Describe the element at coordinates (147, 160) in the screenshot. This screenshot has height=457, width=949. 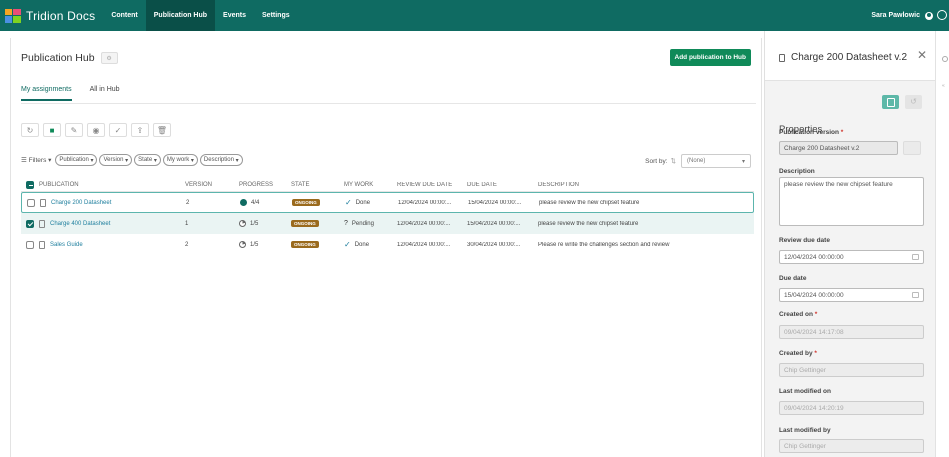
I see `filter-state: State ▾` at that location.